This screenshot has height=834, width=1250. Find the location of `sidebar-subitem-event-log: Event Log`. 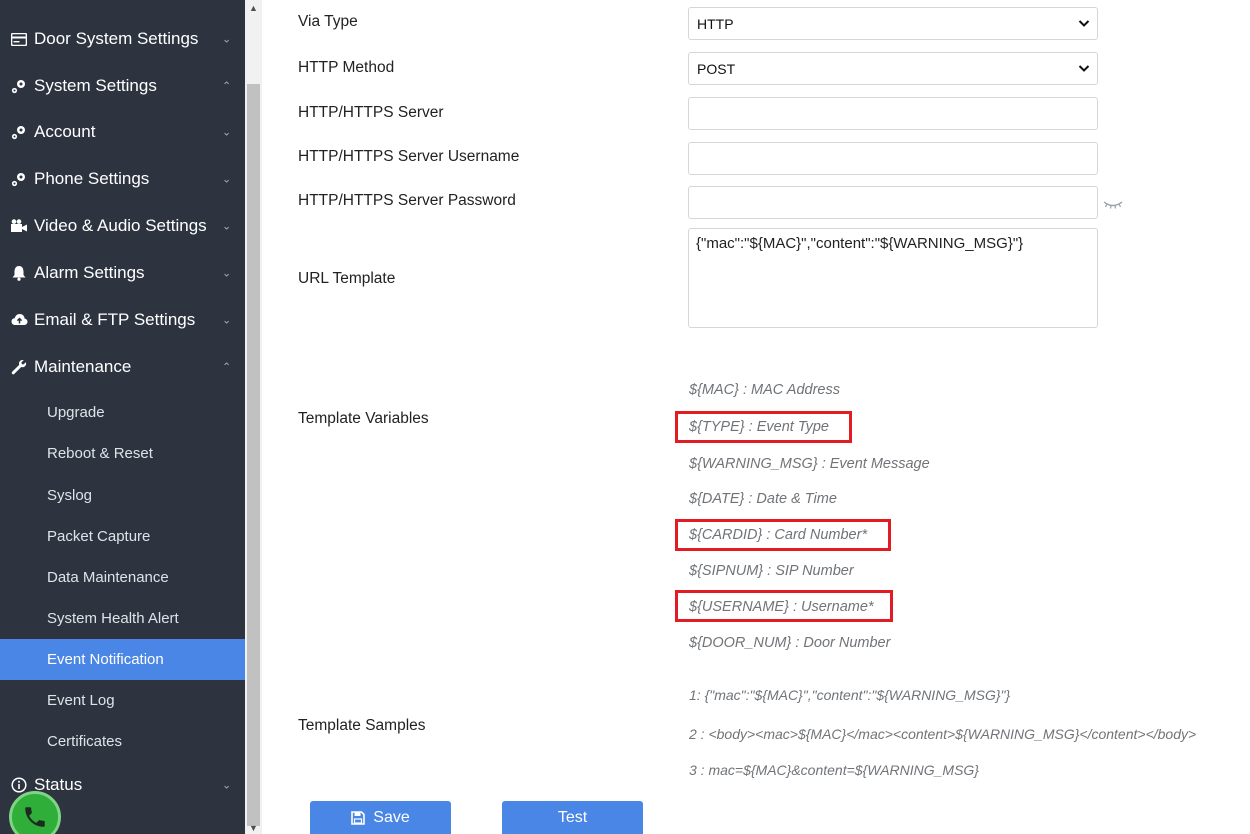

sidebar-subitem-event-log: Event Log is located at coordinates (122, 700).